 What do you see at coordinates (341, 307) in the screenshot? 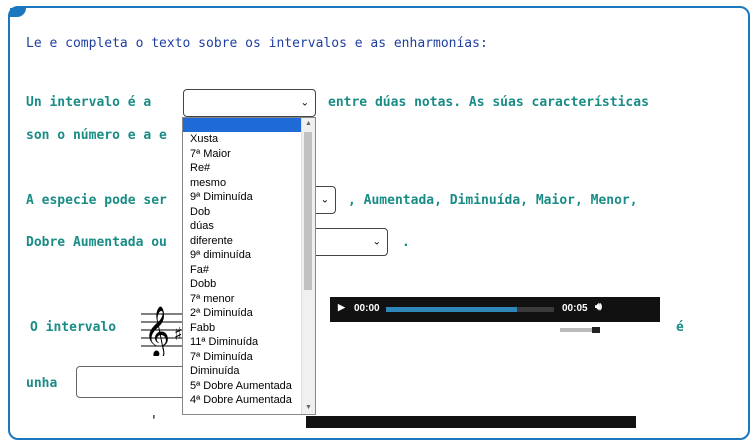
I see `play-icon: ▶` at bounding box center [341, 307].